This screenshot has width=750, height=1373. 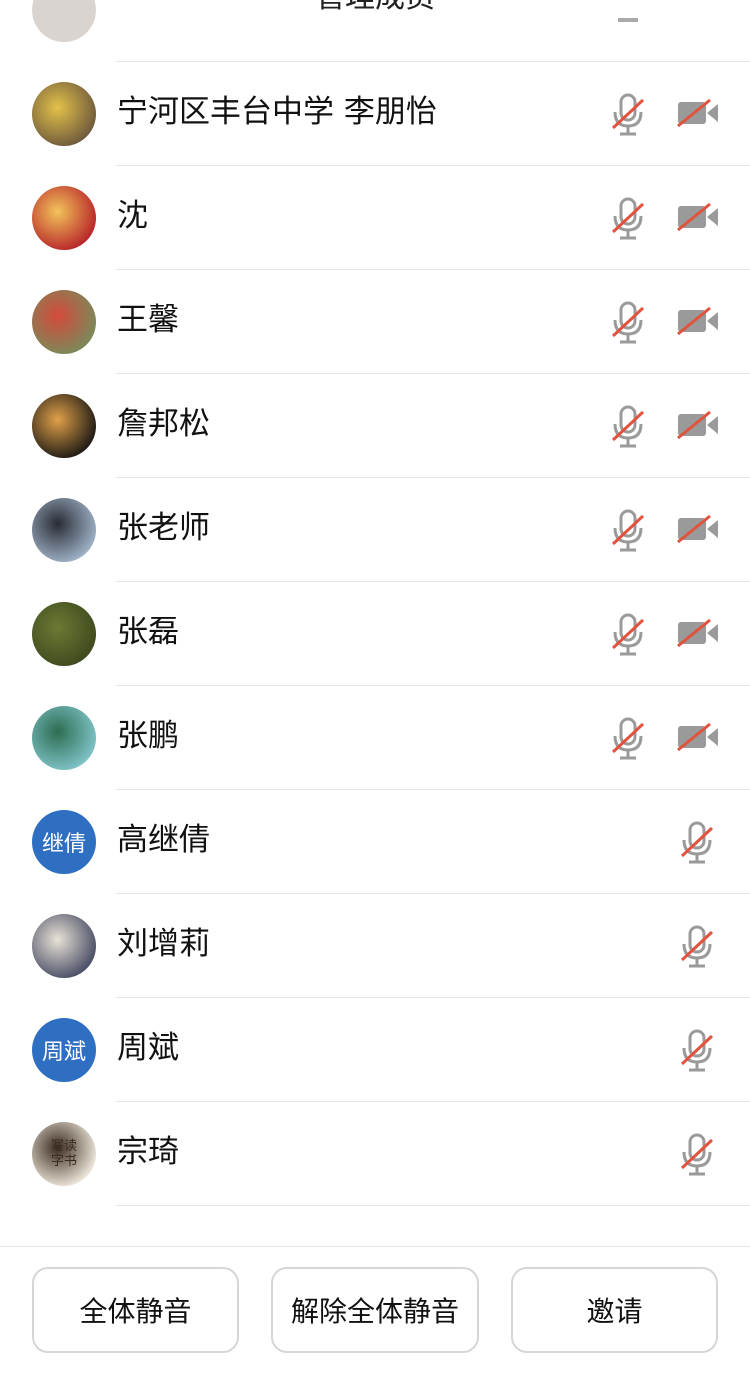 What do you see at coordinates (148, 1152) in the screenshot?
I see `participant-name: 宗琦` at bounding box center [148, 1152].